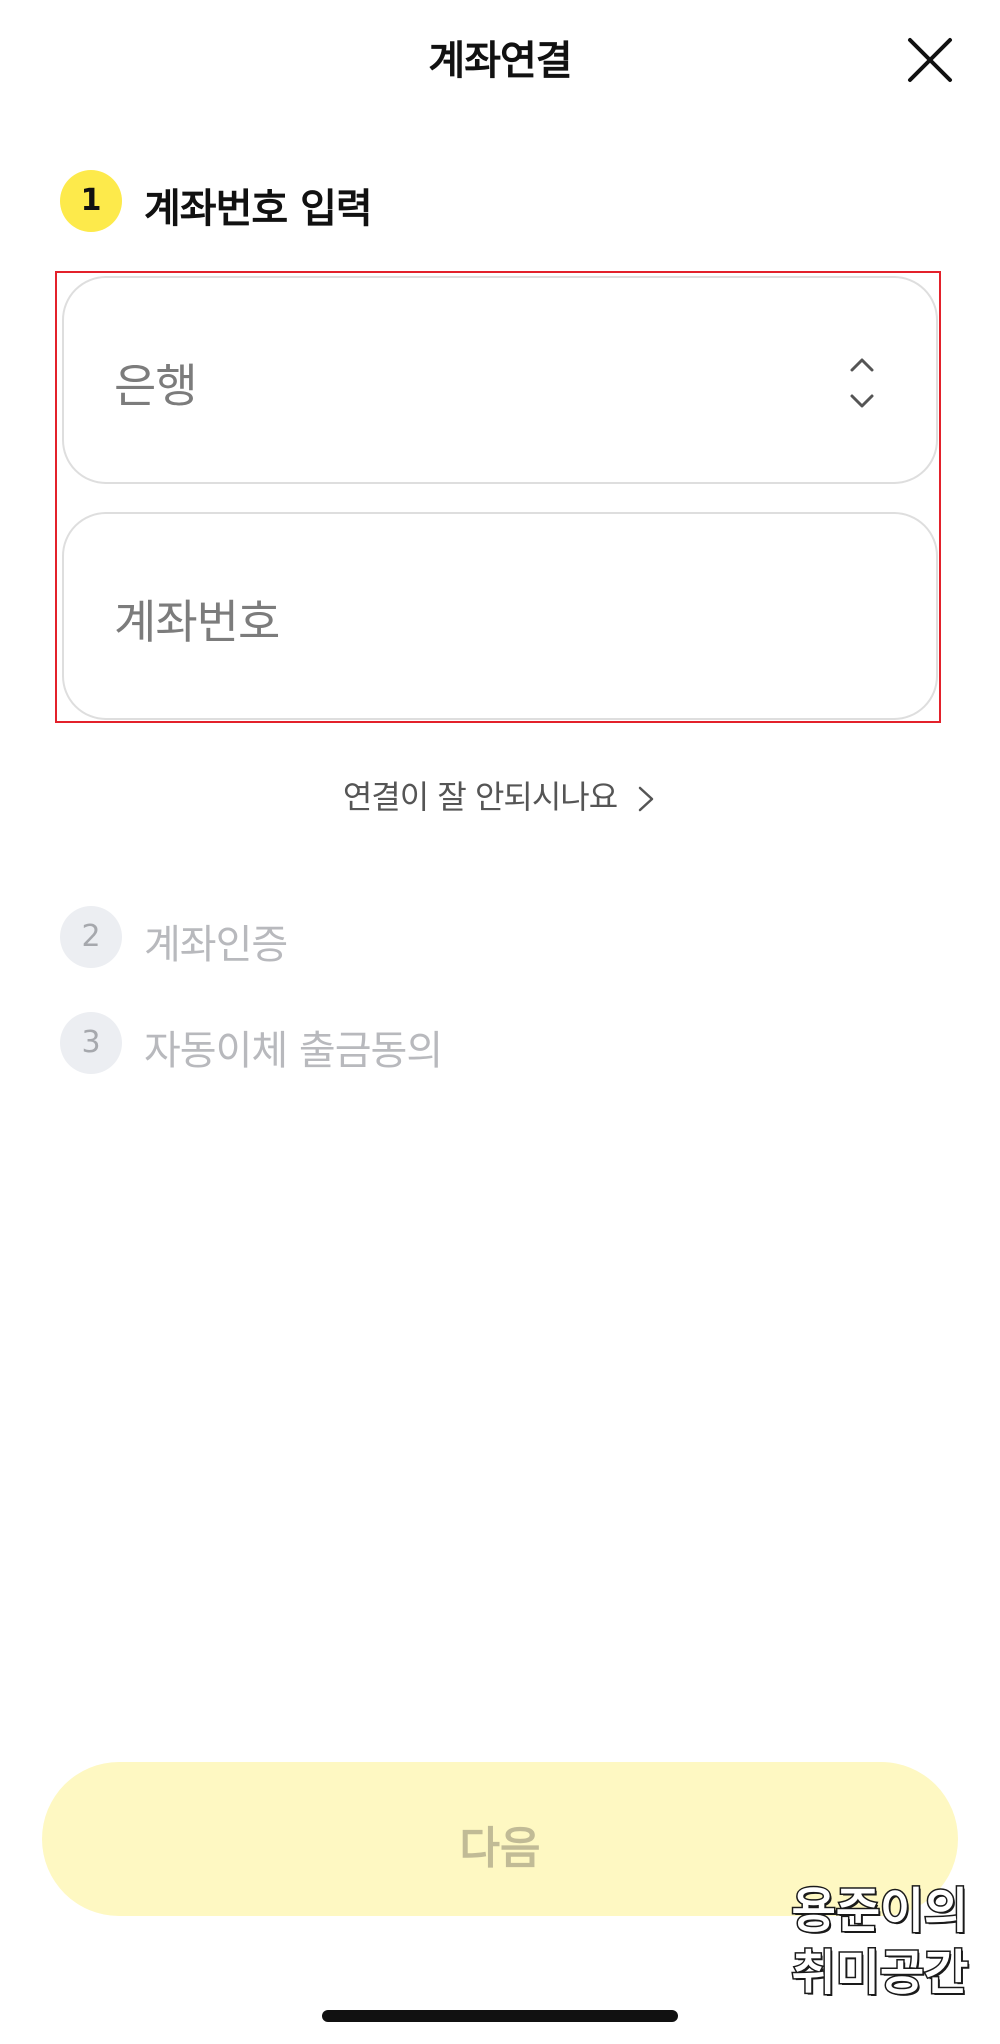 This screenshot has width=1000, height=2044. What do you see at coordinates (862, 383) in the screenshot?
I see `updown-chevron-icon` at bounding box center [862, 383].